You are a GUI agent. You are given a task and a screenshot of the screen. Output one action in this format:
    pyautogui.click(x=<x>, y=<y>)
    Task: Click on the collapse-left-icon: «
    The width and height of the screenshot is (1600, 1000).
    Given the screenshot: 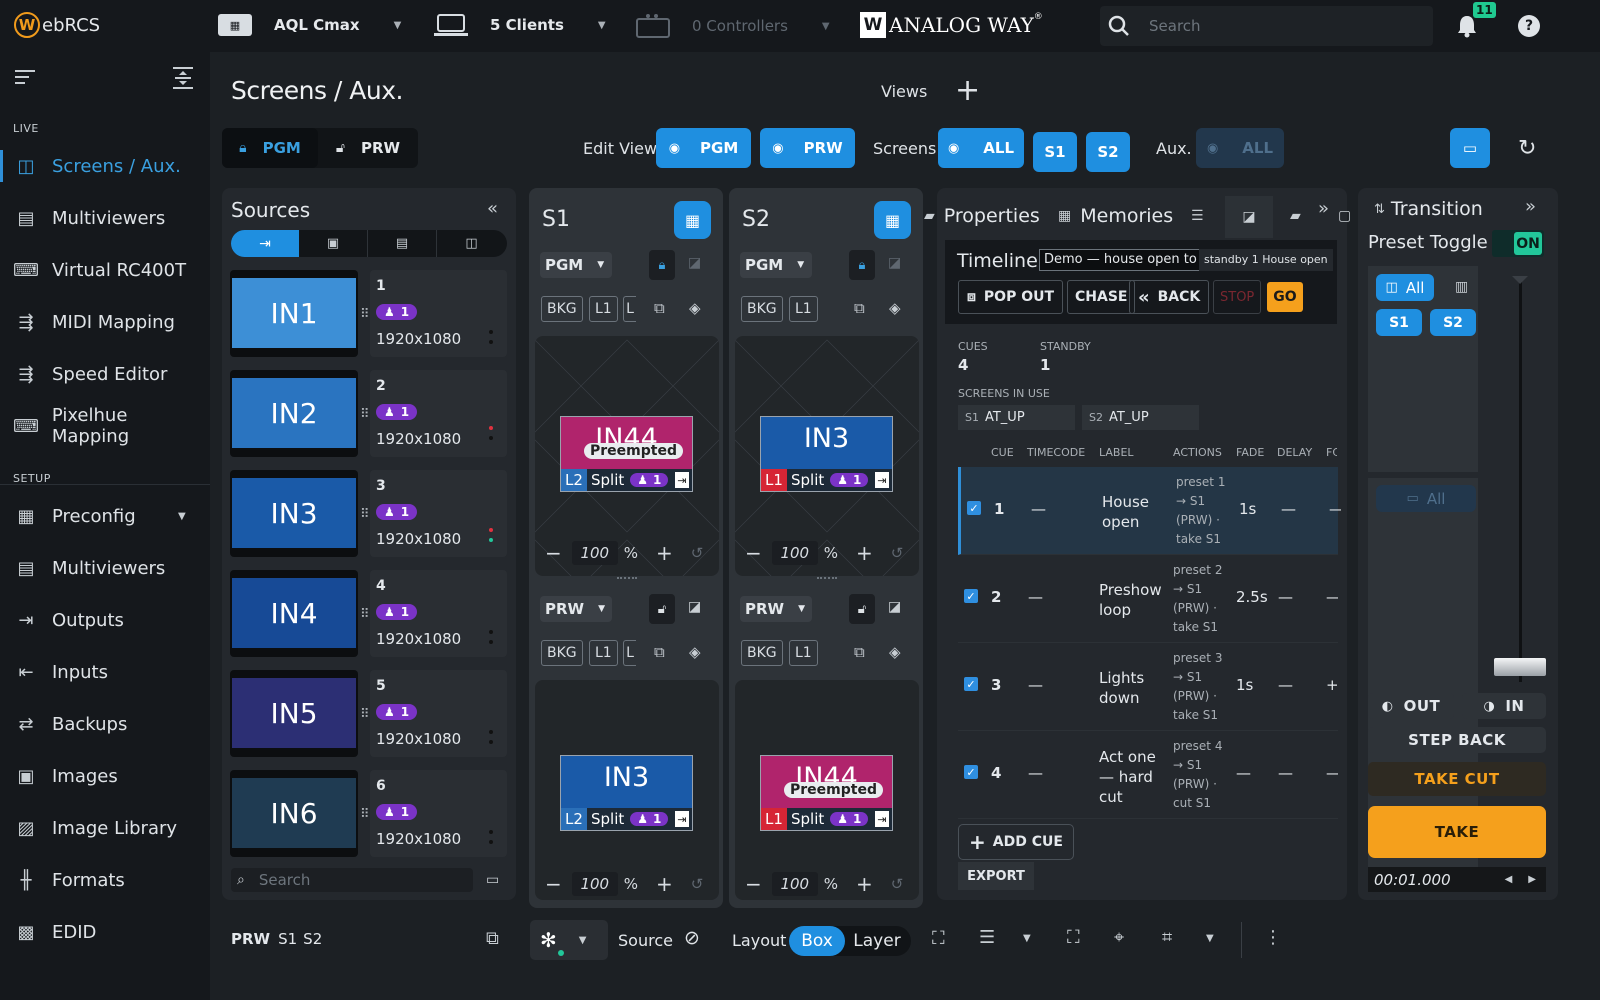 What is the action you would take?
    pyautogui.click(x=492, y=208)
    